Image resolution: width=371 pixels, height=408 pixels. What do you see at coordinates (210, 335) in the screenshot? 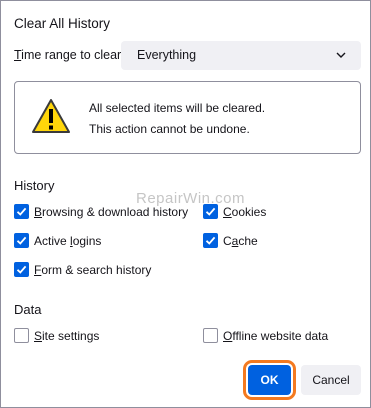
I see `offline-website-data-checkbox` at bounding box center [210, 335].